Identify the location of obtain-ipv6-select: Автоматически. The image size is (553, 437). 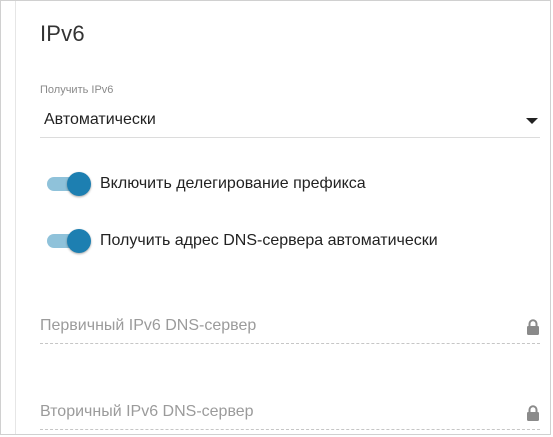
(290, 120).